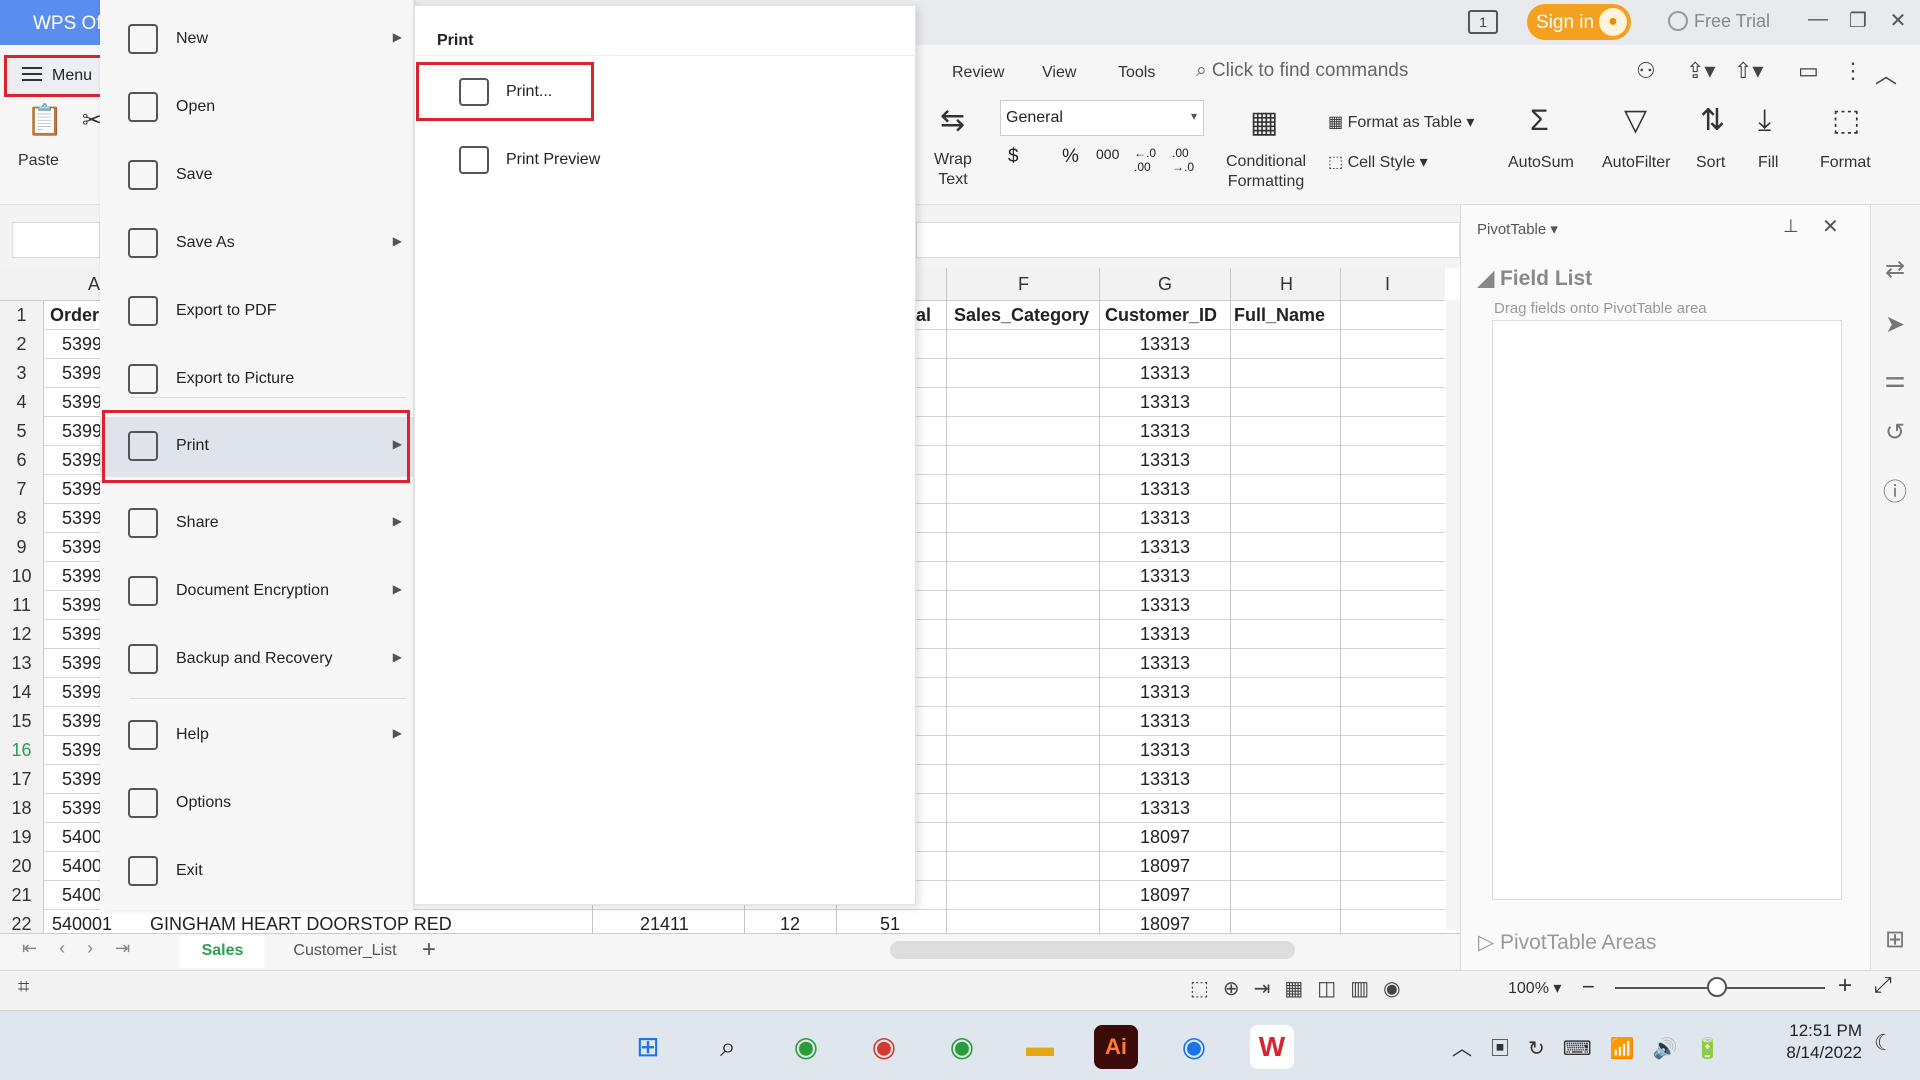  I want to click on menu-item-help: Help ▶, so click(257, 736).